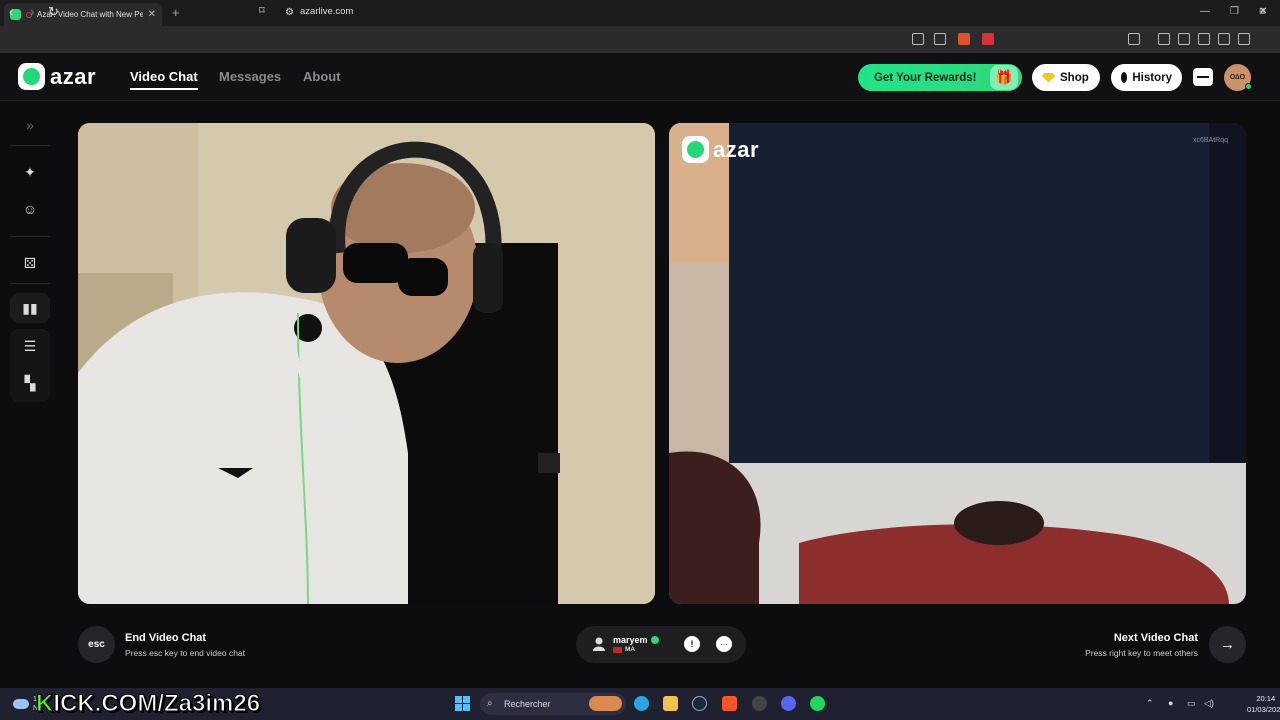  I want to click on search-placeholder: Rechercher, so click(527, 704).